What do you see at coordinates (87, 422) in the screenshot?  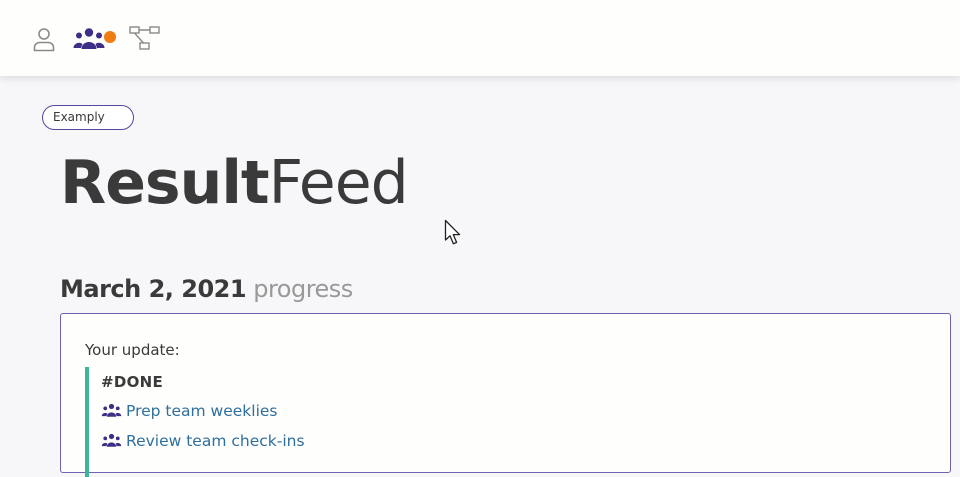 I see `update-accent-bar` at bounding box center [87, 422].